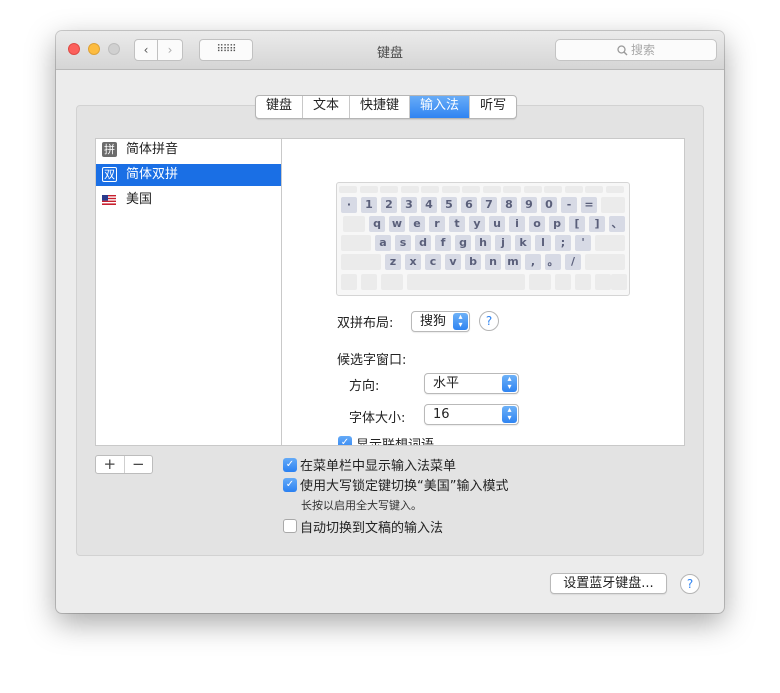  I want to click on keyboard-key: w, so click(397, 224).